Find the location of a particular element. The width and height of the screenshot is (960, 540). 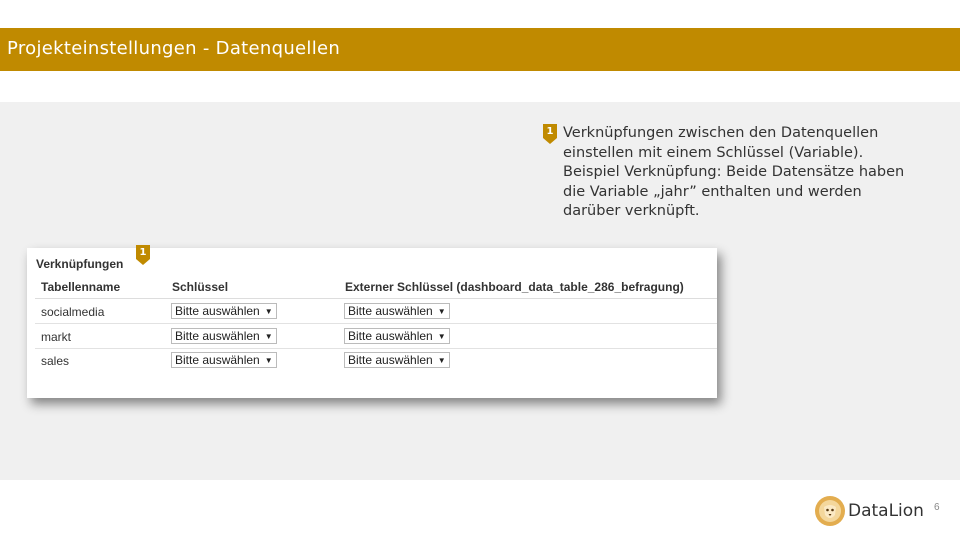

table-name-cell: socialmedia is located at coordinates (73, 312).